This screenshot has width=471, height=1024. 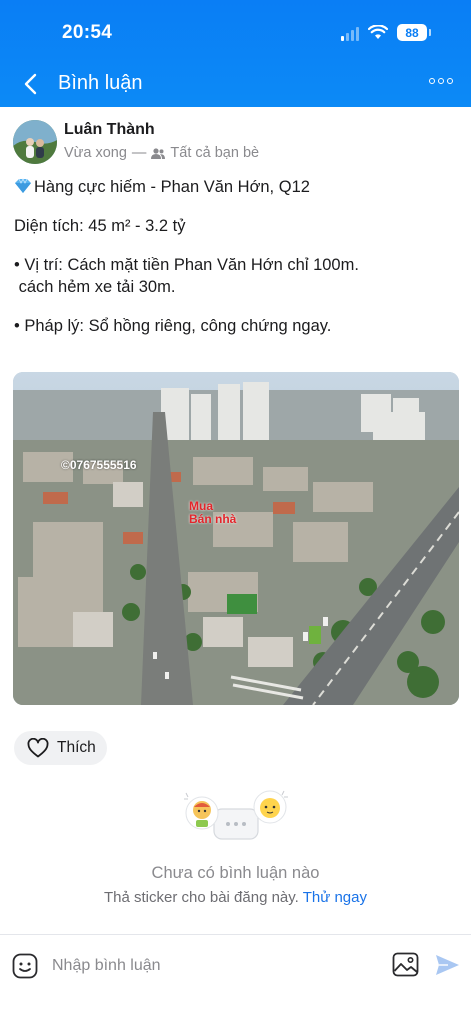 What do you see at coordinates (414, 32) in the screenshot?
I see `battery-icon: 88` at bounding box center [414, 32].